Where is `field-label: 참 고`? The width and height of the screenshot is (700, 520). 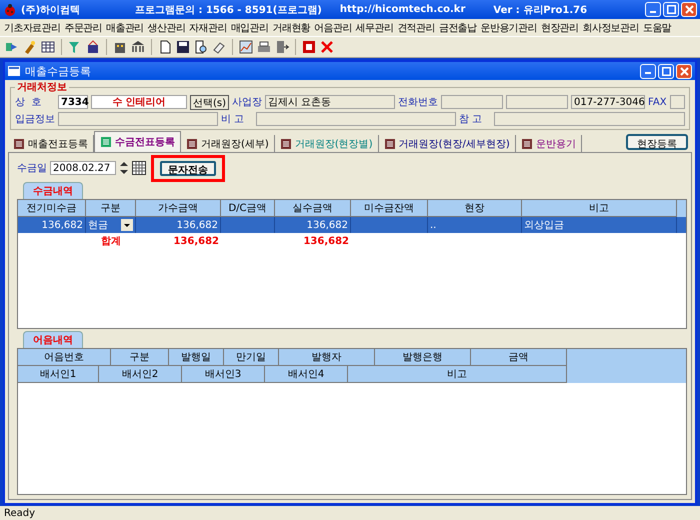
field-label: 참 고 is located at coordinates (471, 119).